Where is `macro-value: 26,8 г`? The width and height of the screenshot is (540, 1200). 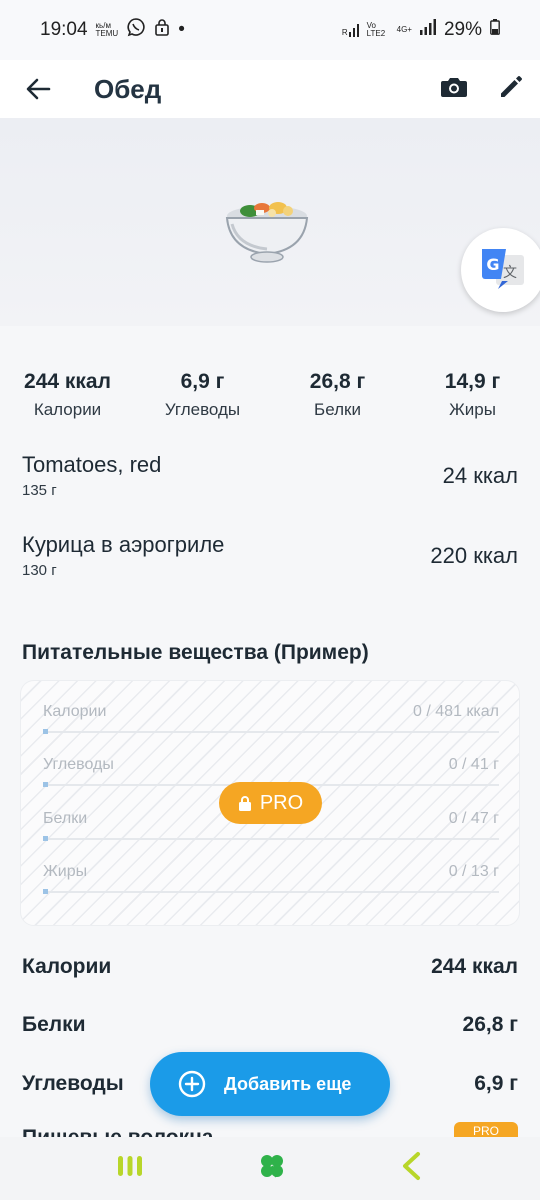 macro-value: 26,8 г is located at coordinates (337, 381).